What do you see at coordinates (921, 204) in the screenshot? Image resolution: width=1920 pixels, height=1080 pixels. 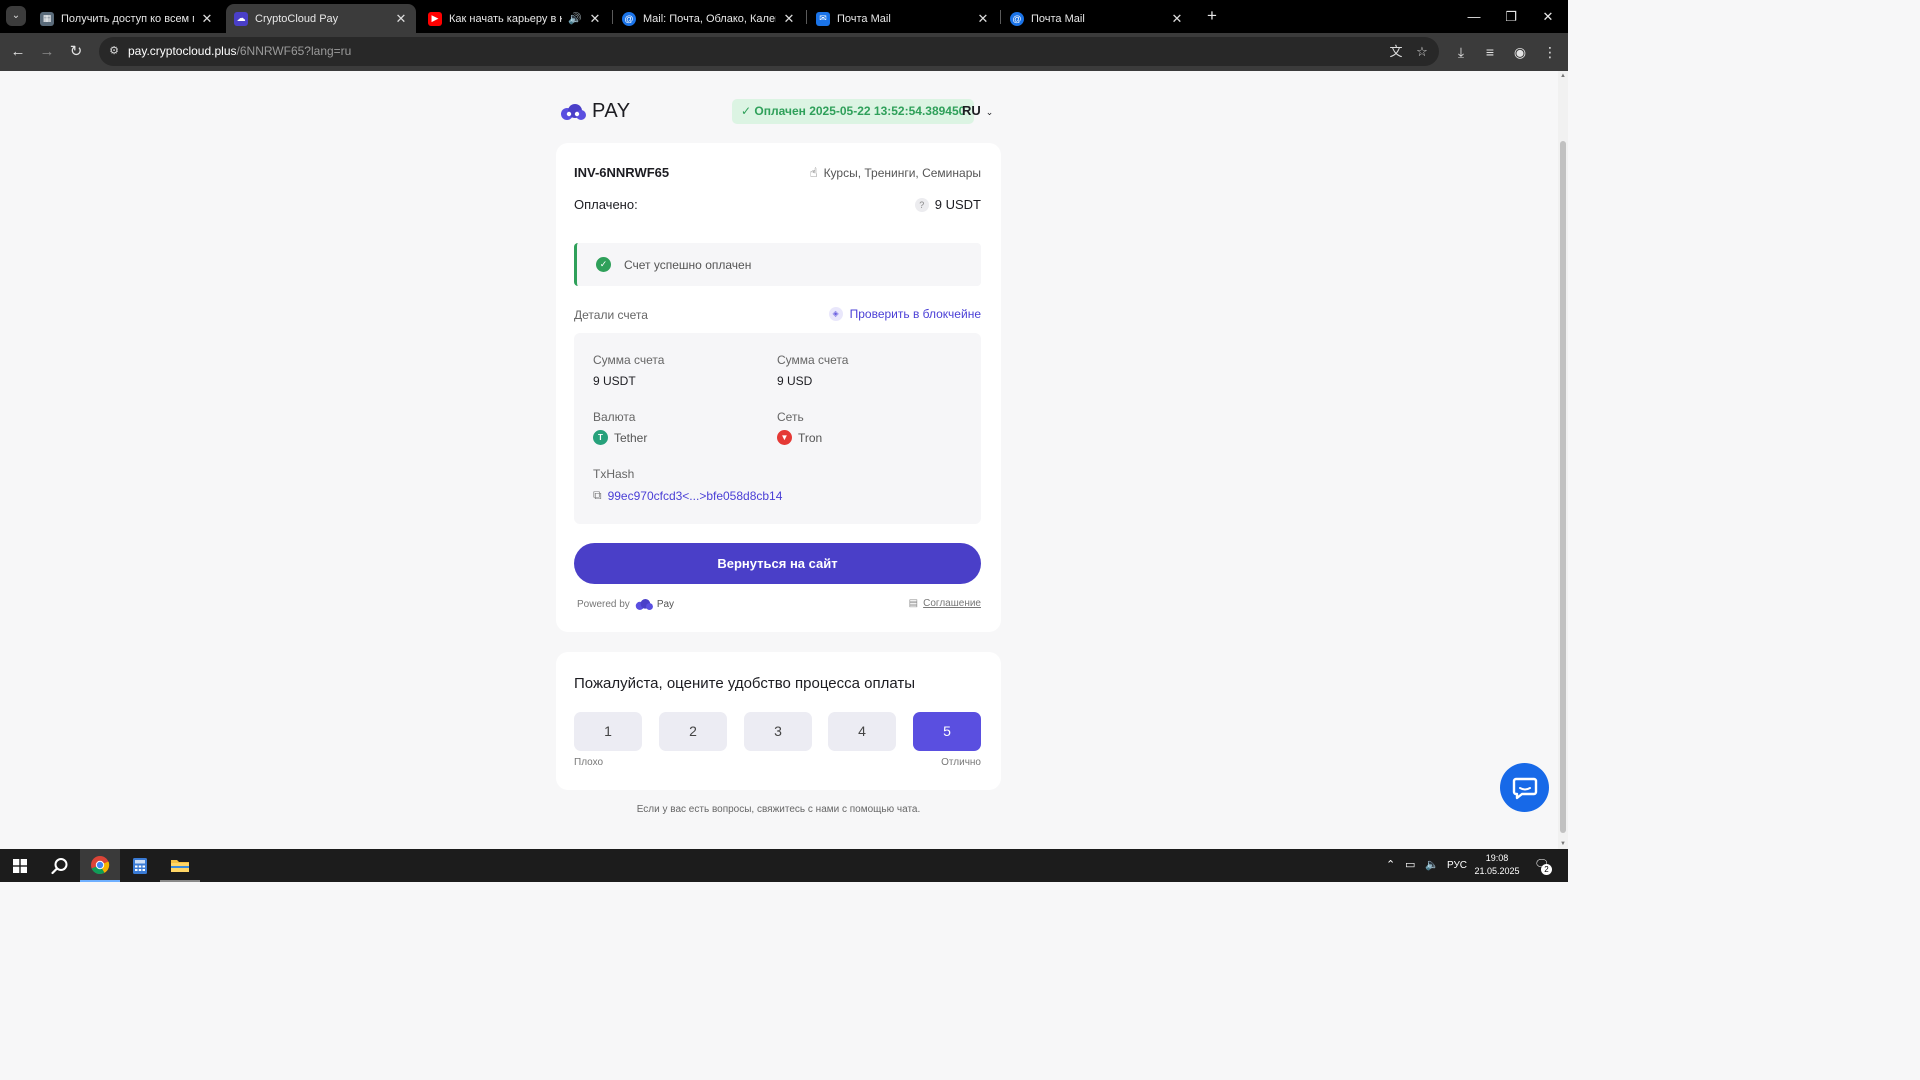 I see `question-icon: ?` at bounding box center [921, 204].